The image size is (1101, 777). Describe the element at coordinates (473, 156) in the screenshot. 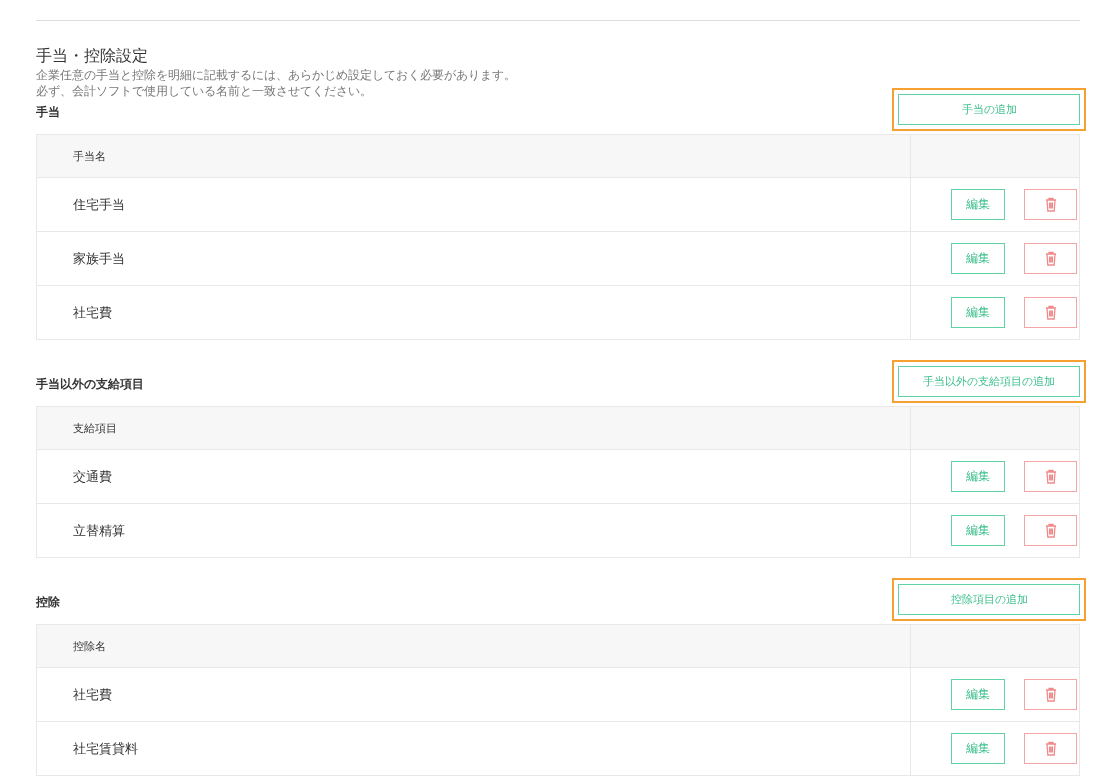

I see `column-header: 手当名` at that location.